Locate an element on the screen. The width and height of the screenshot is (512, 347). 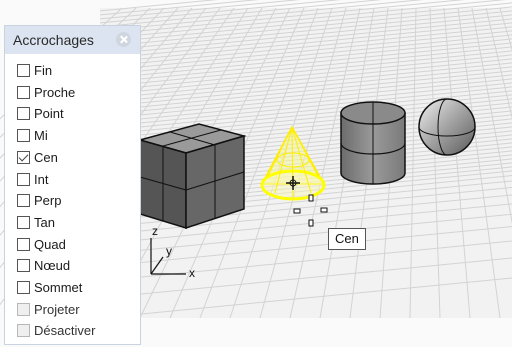
y-axis-label: y is located at coordinates (169, 251).